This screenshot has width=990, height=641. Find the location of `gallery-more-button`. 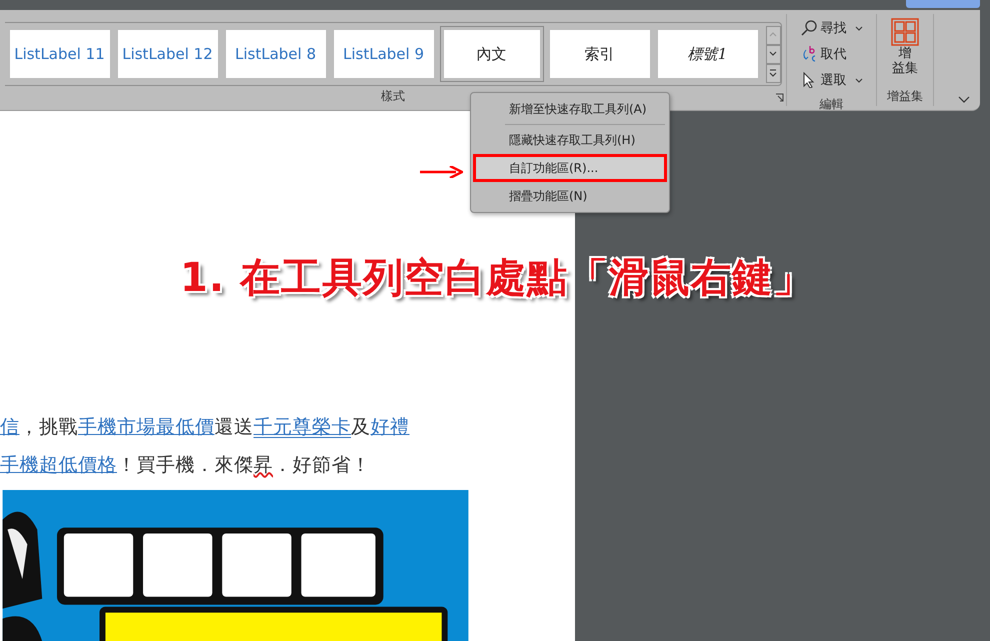

gallery-more-button is located at coordinates (773, 73).